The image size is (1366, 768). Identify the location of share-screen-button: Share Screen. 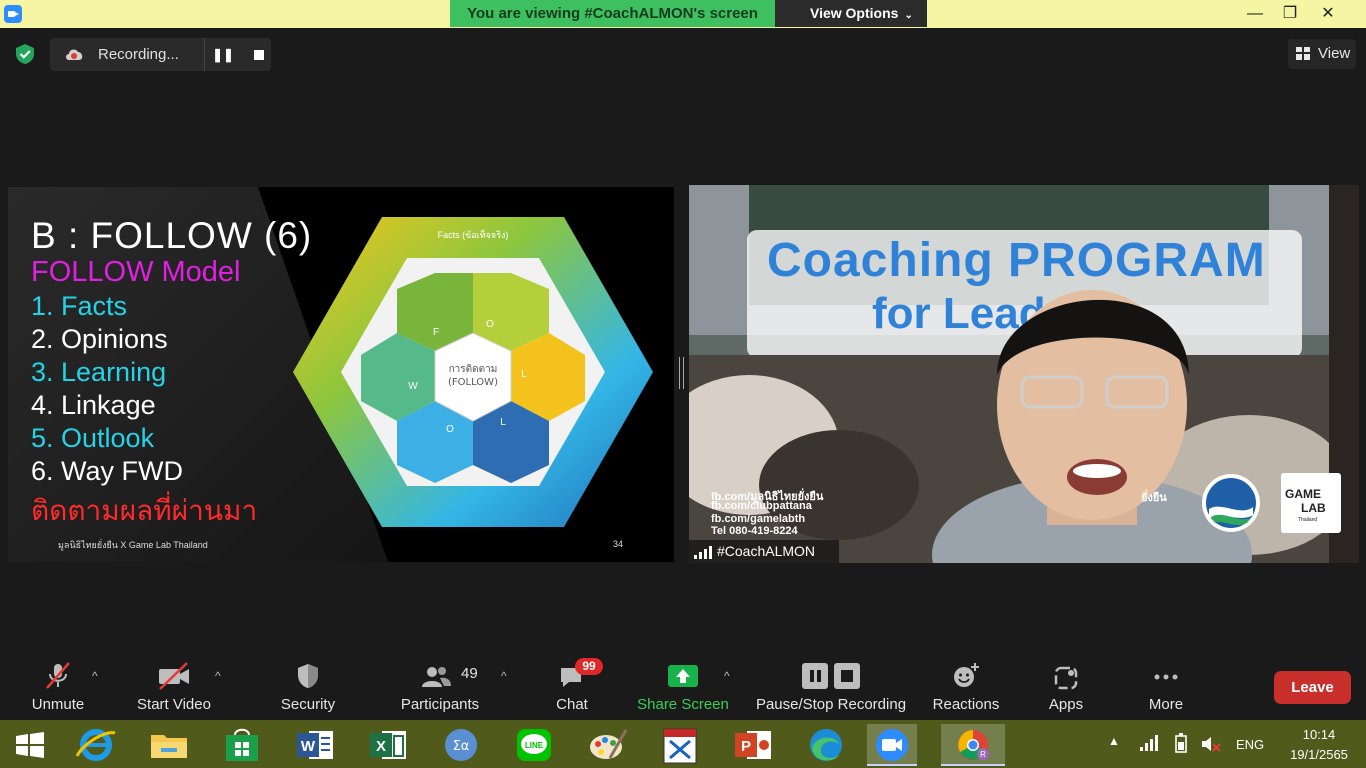
(683, 687).